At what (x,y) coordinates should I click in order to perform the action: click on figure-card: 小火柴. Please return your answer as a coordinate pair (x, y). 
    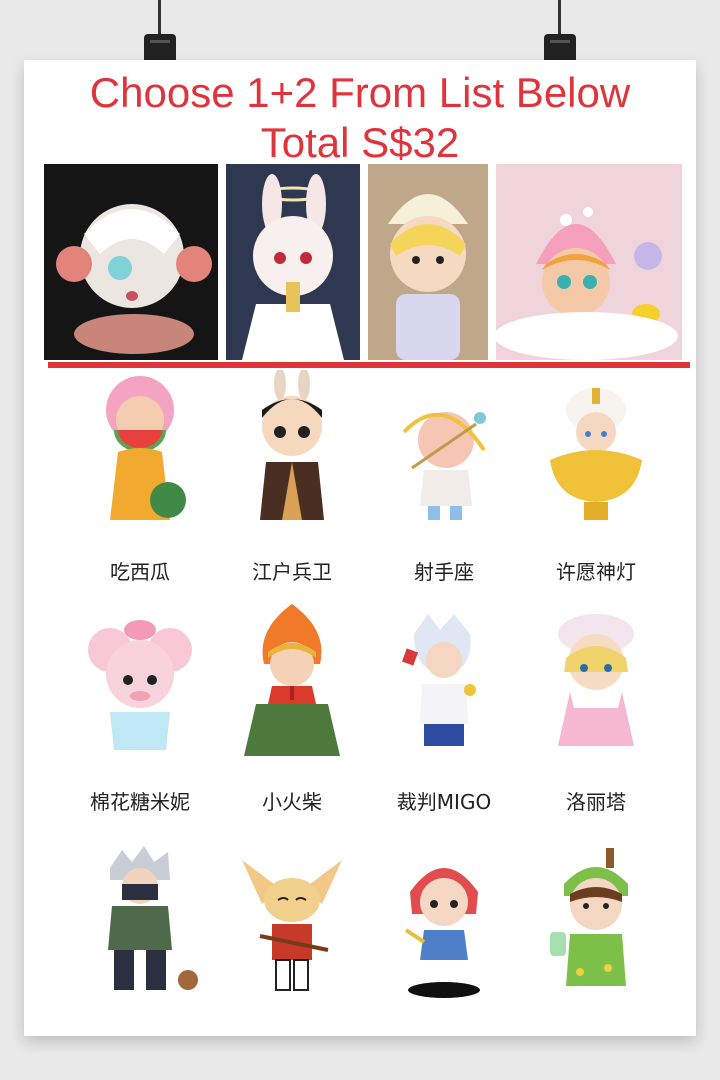
    Looking at the image, I should click on (292, 720).